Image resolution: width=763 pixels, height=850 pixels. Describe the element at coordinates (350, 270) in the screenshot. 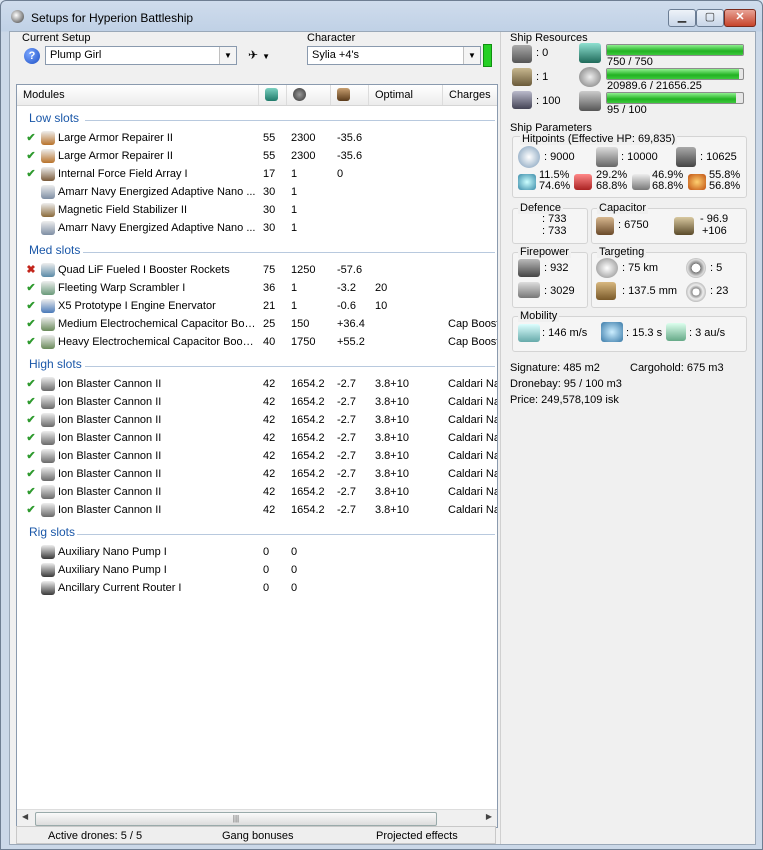

I see `module-capacitor: -57.6` at that location.